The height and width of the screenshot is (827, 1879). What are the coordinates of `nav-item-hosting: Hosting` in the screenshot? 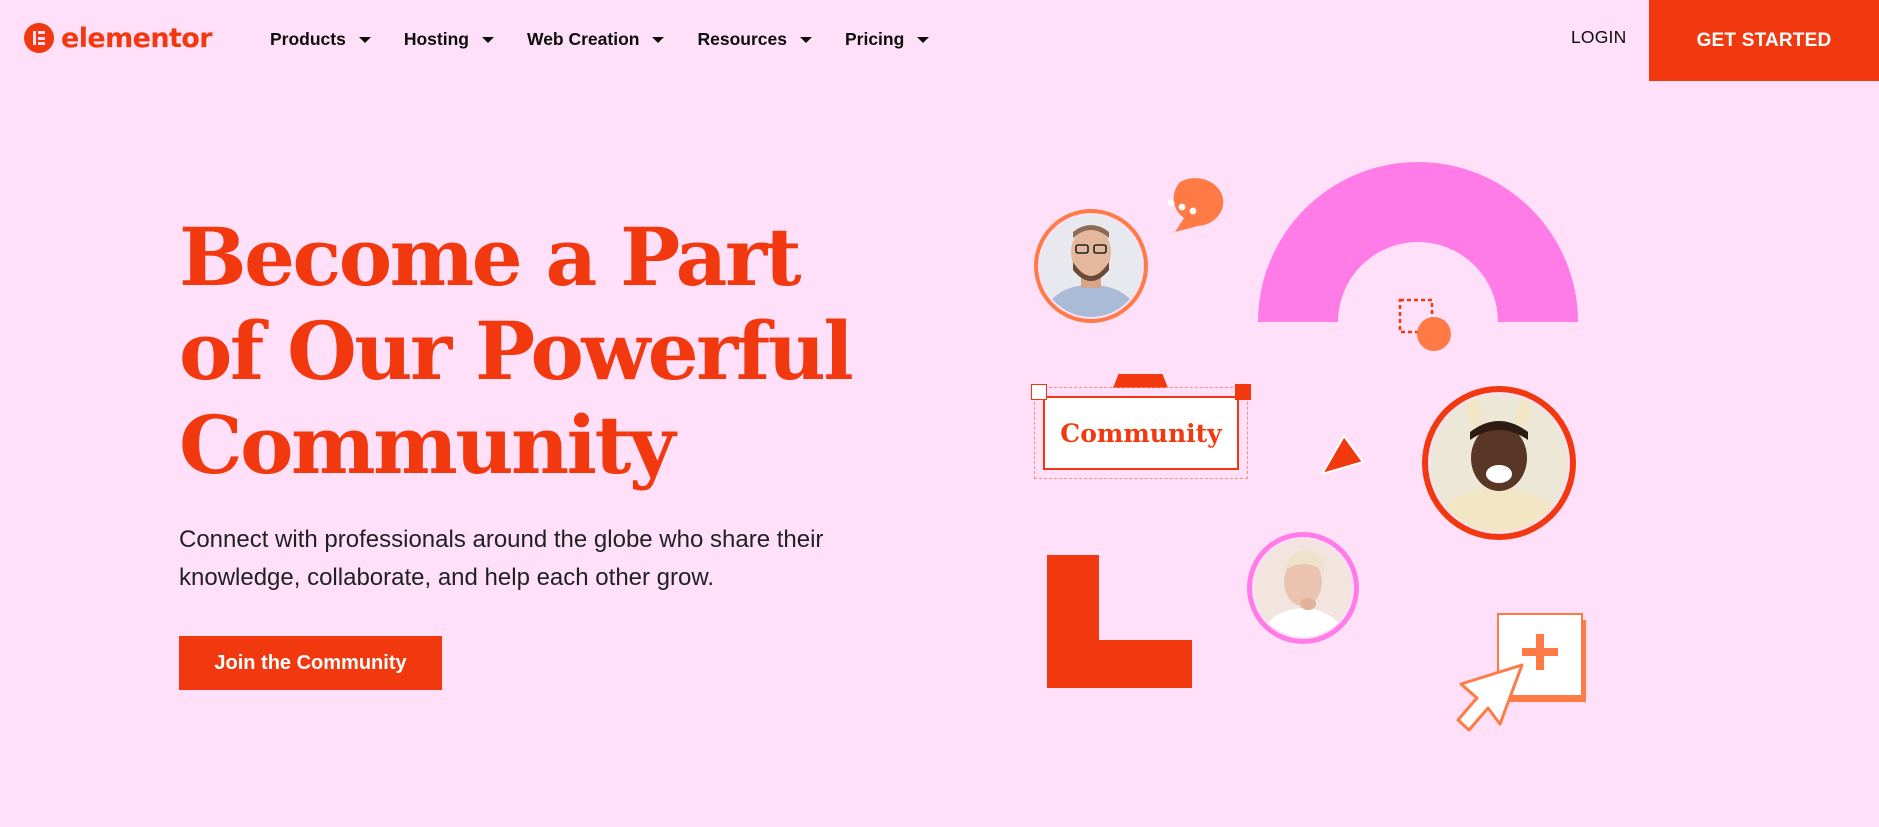 It's located at (449, 39).